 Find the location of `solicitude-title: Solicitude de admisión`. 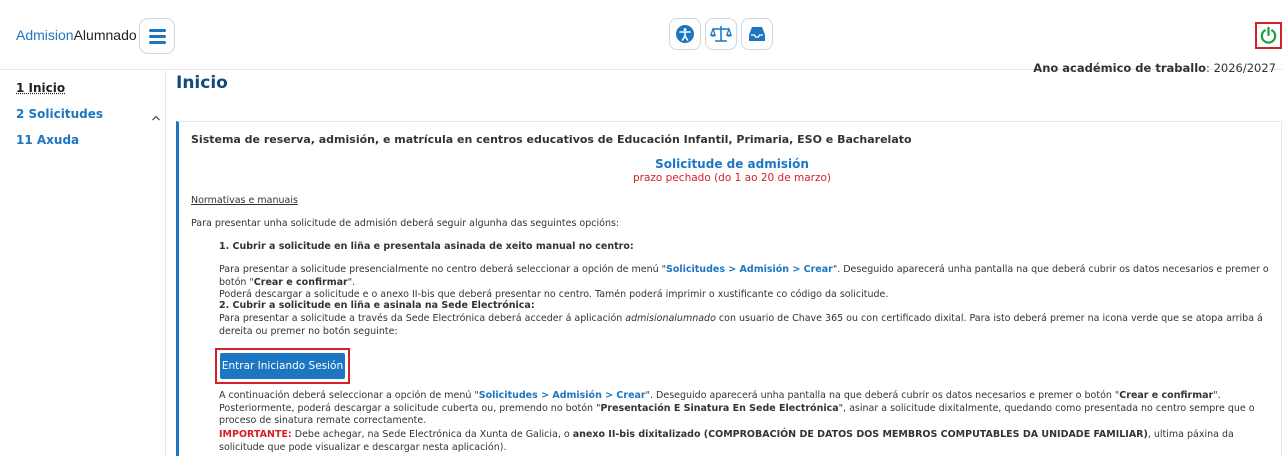

solicitude-title: Solicitude de admisión is located at coordinates (730, 164).